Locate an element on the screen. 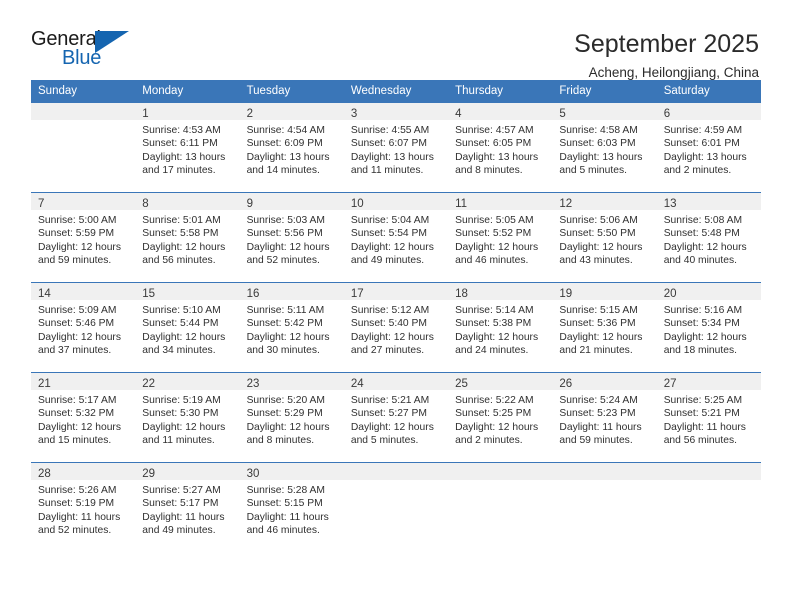  day-number-band: 8 is located at coordinates (187, 201).